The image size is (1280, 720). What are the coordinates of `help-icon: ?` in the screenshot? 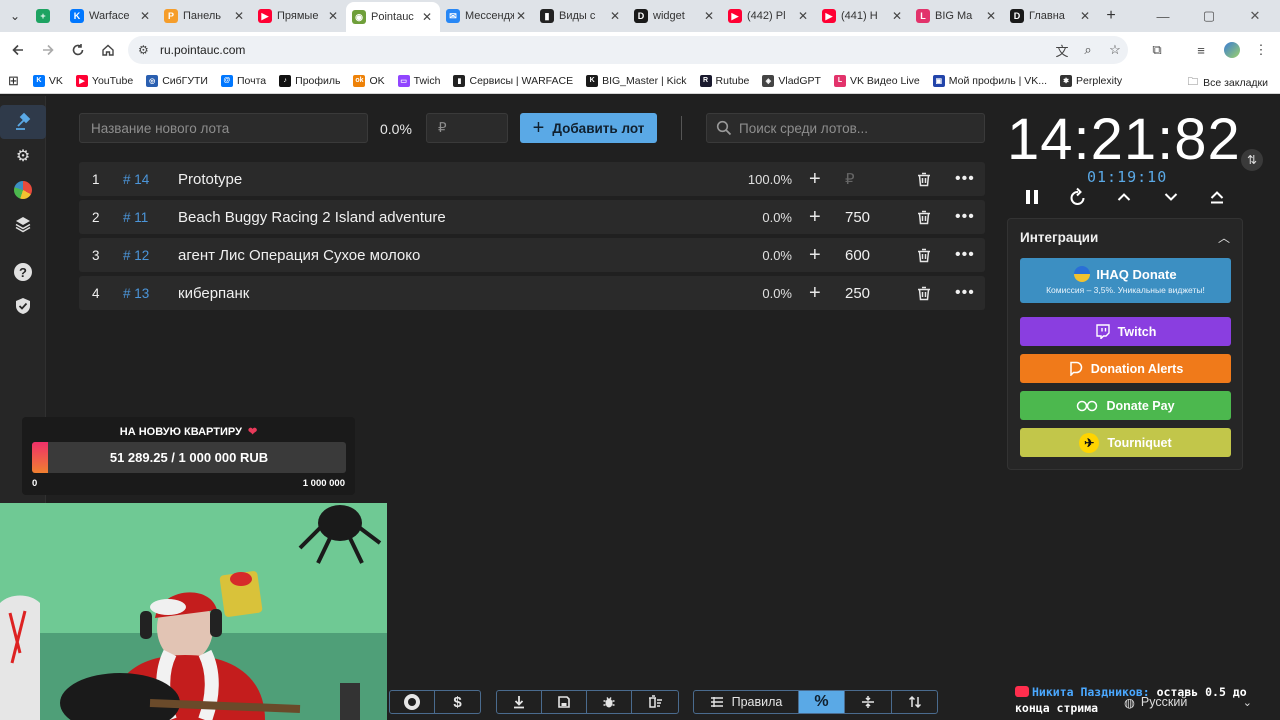 It's located at (23, 272).